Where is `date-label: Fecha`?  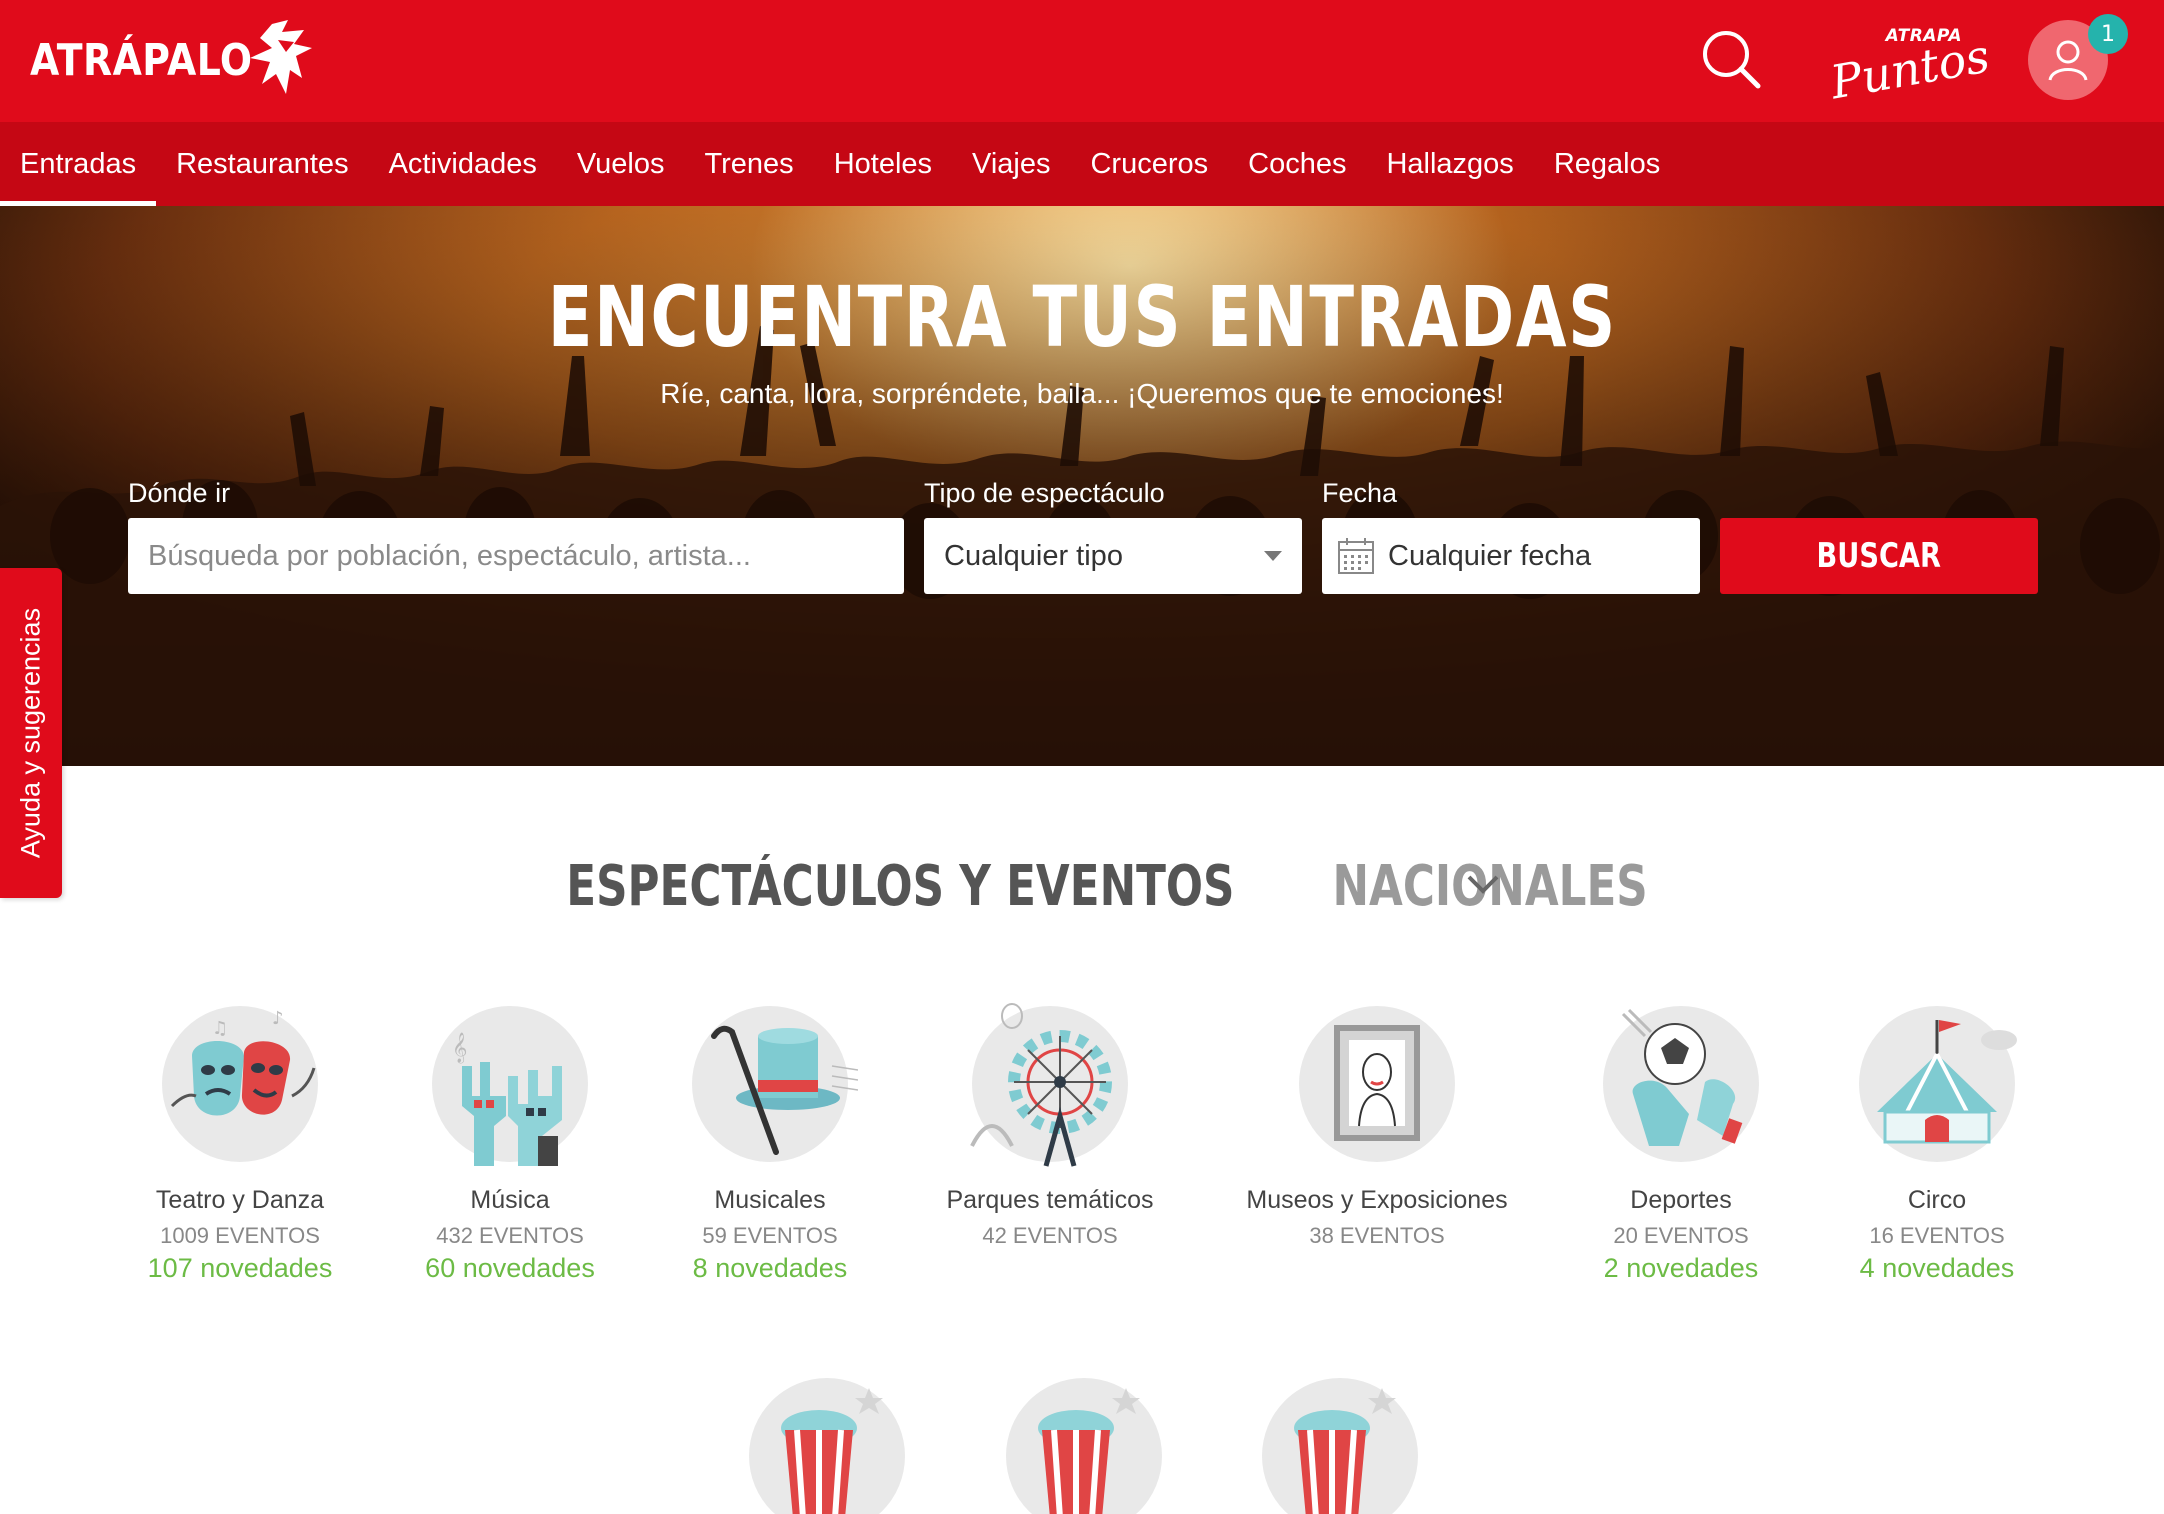
date-label: Fecha is located at coordinates (1360, 493).